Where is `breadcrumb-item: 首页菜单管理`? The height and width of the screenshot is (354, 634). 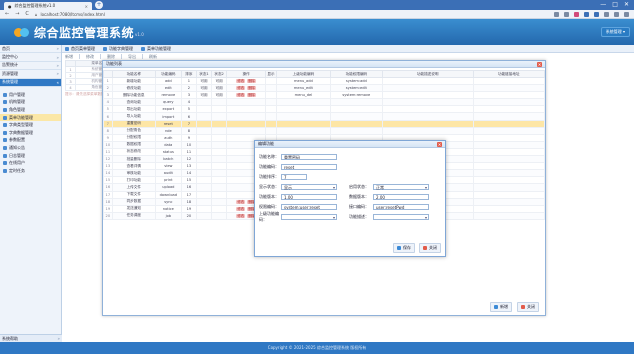
breadcrumb-item: 首页菜单管理 is located at coordinates (80, 49).